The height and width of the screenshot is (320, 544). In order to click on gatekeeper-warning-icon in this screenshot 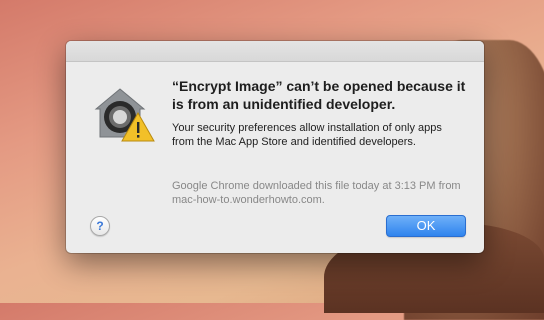, I will do `click(125, 114)`.